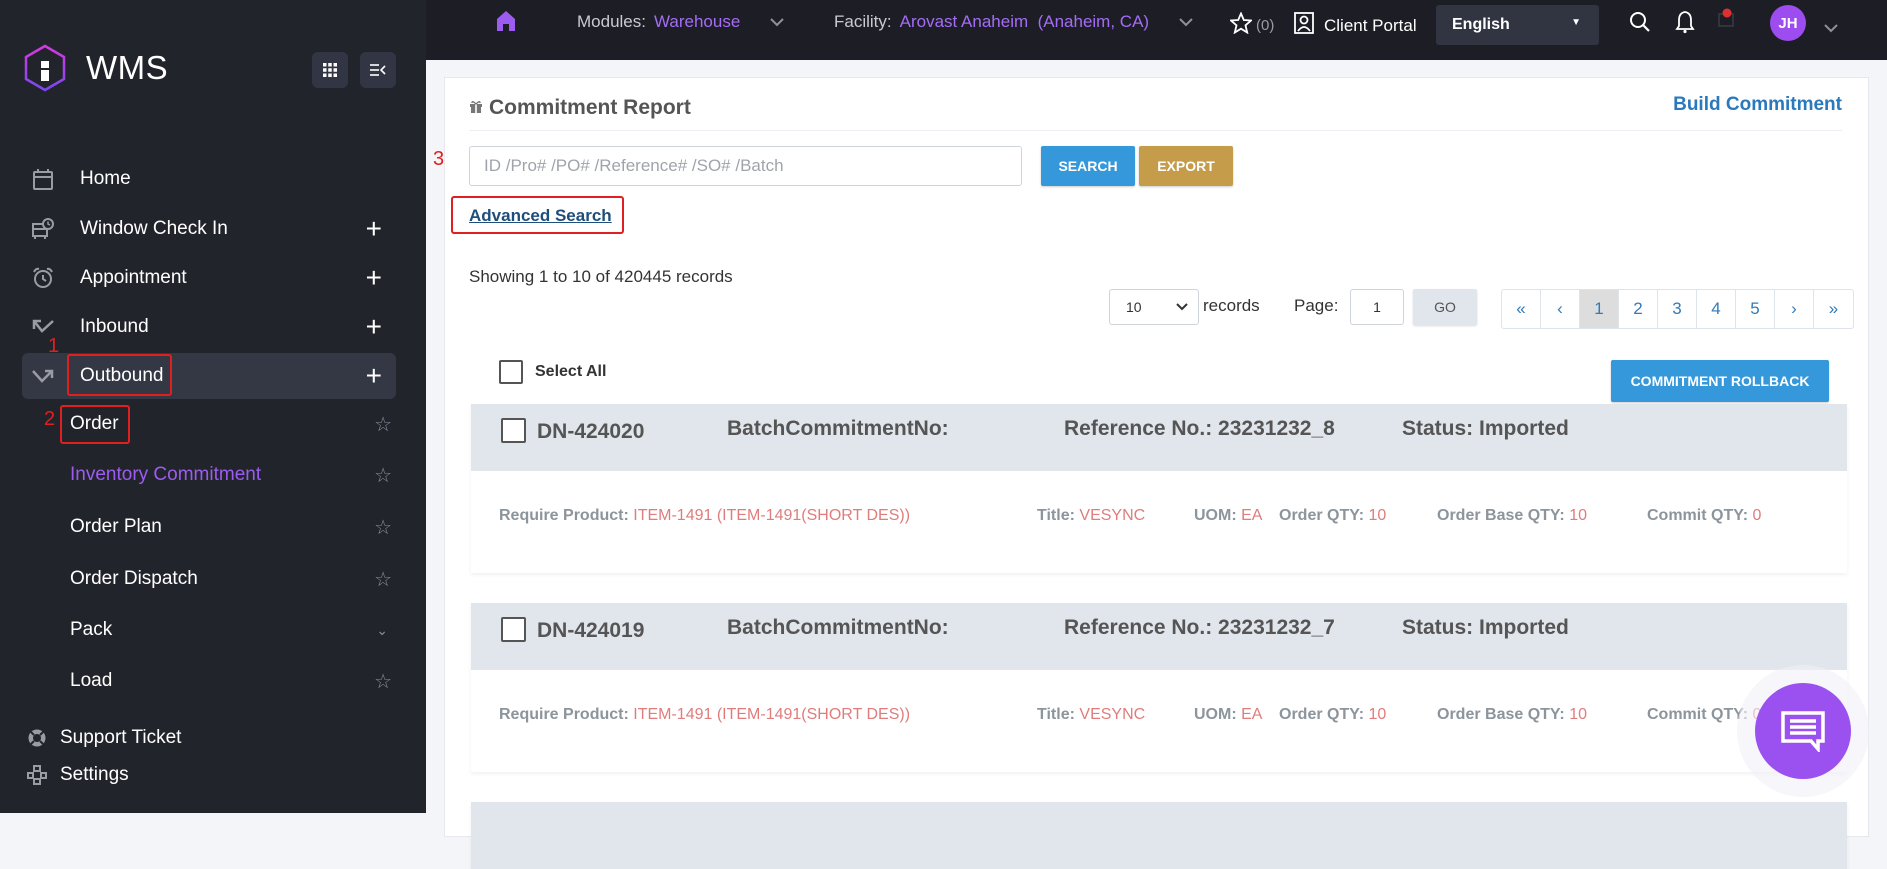  Describe the element at coordinates (114, 326) in the screenshot. I see `sidebar-item-label: Inbound` at that location.